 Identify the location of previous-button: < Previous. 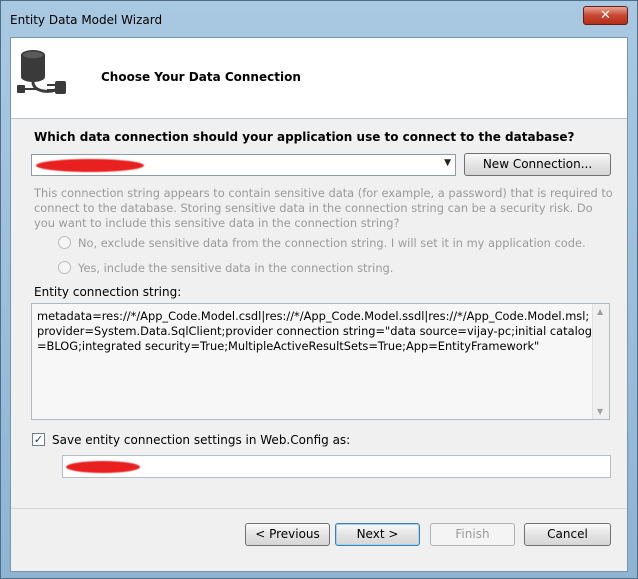
(287, 534).